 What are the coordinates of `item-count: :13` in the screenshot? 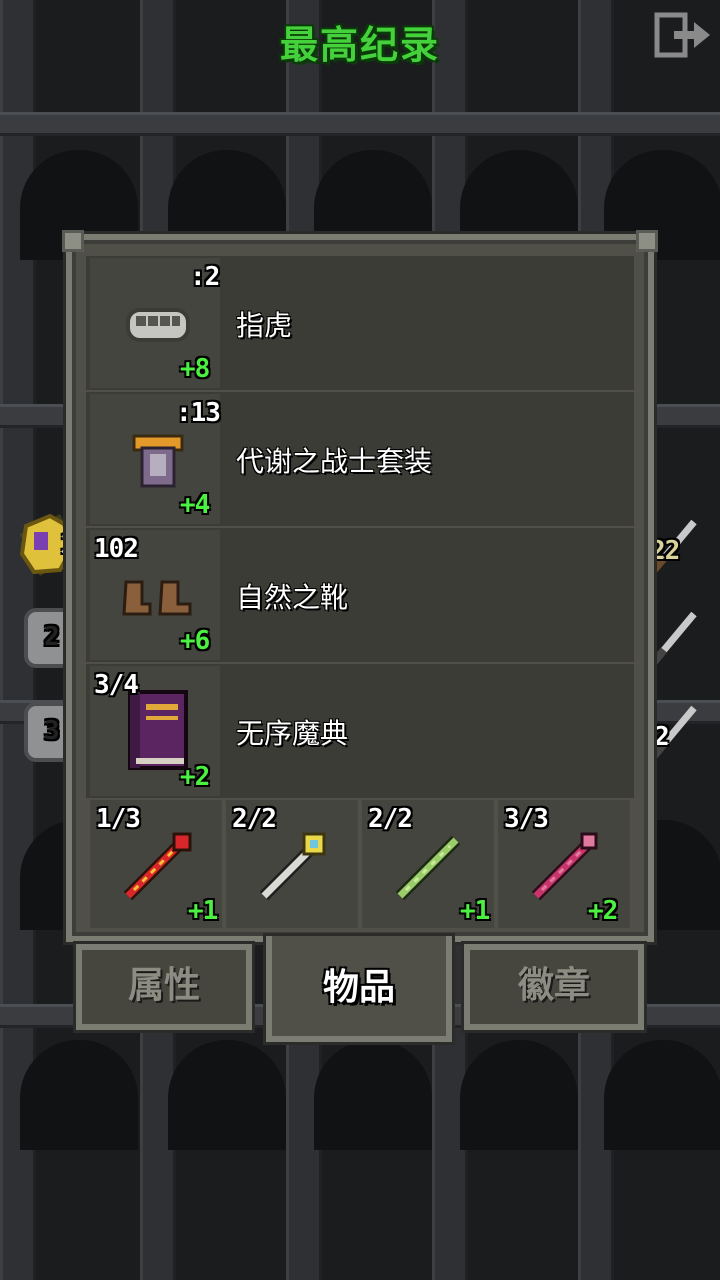 It's located at (198, 413).